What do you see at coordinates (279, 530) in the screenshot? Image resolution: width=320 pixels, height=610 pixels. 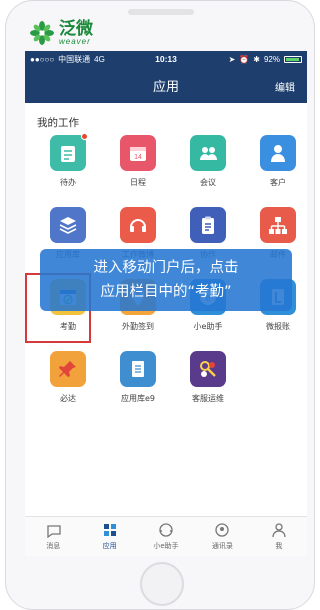 I see `profile-icon` at bounding box center [279, 530].